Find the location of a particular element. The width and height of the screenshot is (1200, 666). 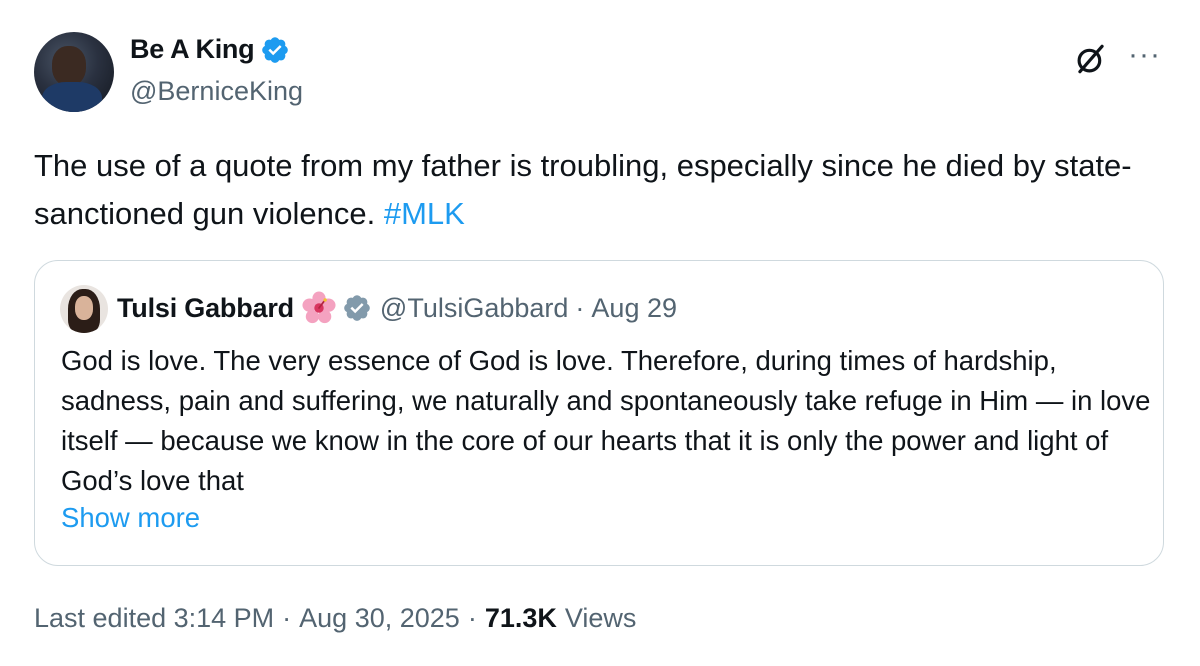

author-avatar is located at coordinates (74, 72).